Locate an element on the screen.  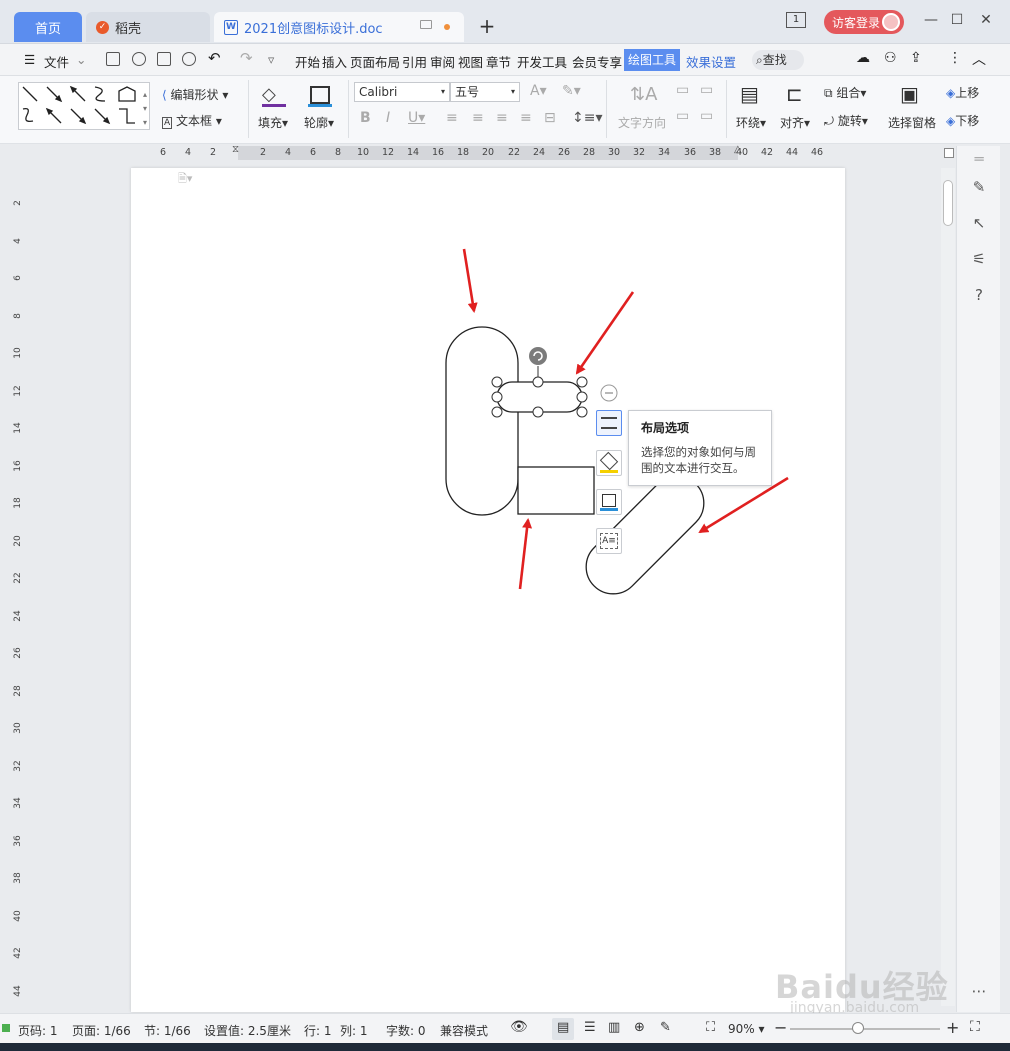
text-direction-button: 文字方向 is located at coordinates (642, 122).